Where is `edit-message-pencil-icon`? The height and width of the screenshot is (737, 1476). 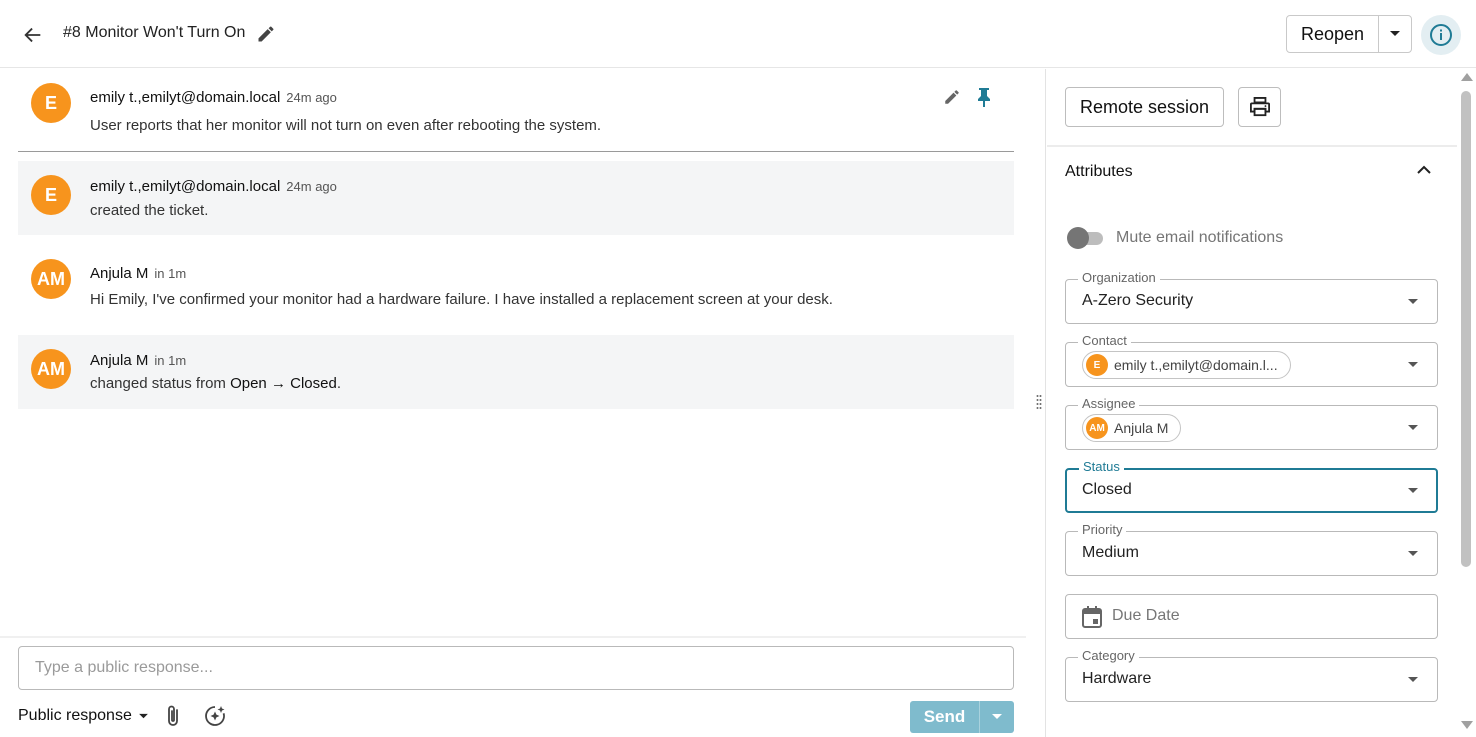
edit-message-pencil-icon is located at coordinates (953, 98).